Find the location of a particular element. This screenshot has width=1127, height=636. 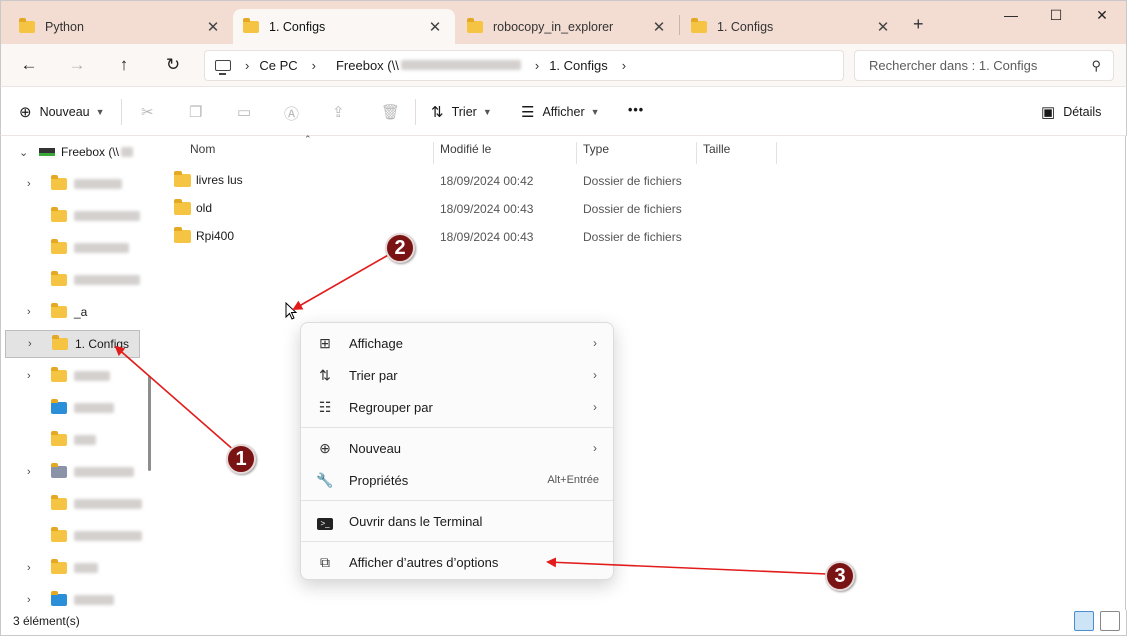

menu-item-label: Ouvrir dans le Terminal is located at coordinates (416, 521).